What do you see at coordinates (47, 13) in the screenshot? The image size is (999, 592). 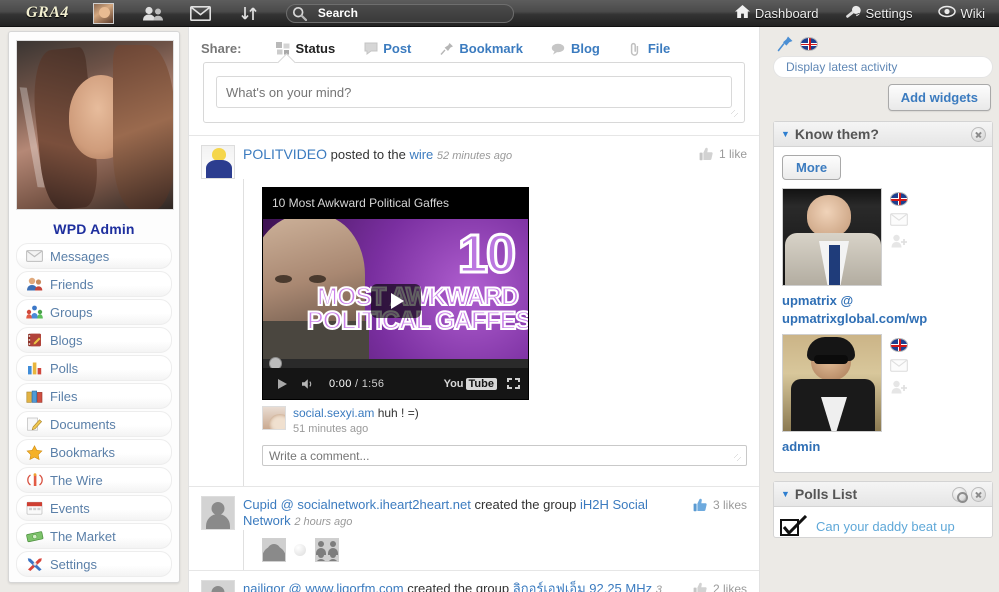 I see `site-logo: GRA4` at bounding box center [47, 13].